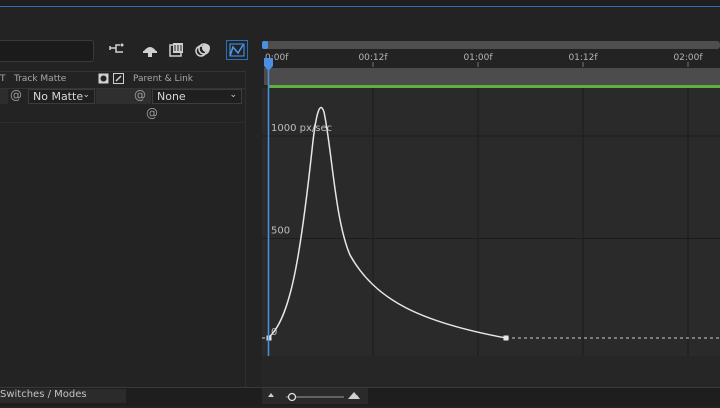 The width and height of the screenshot is (720, 408). What do you see at coordinates (301, 128) in the screenshot?
I see `y-axis-label: 1000 px/sec` at bounding box center [301, 128].